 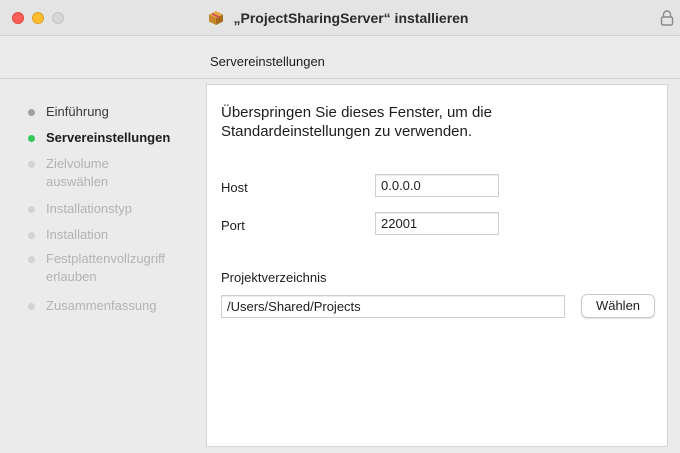 What do you see at coordinates (234, 187) in the screenshot?
I see `host-label: Host` at bounding box center [234, 187].